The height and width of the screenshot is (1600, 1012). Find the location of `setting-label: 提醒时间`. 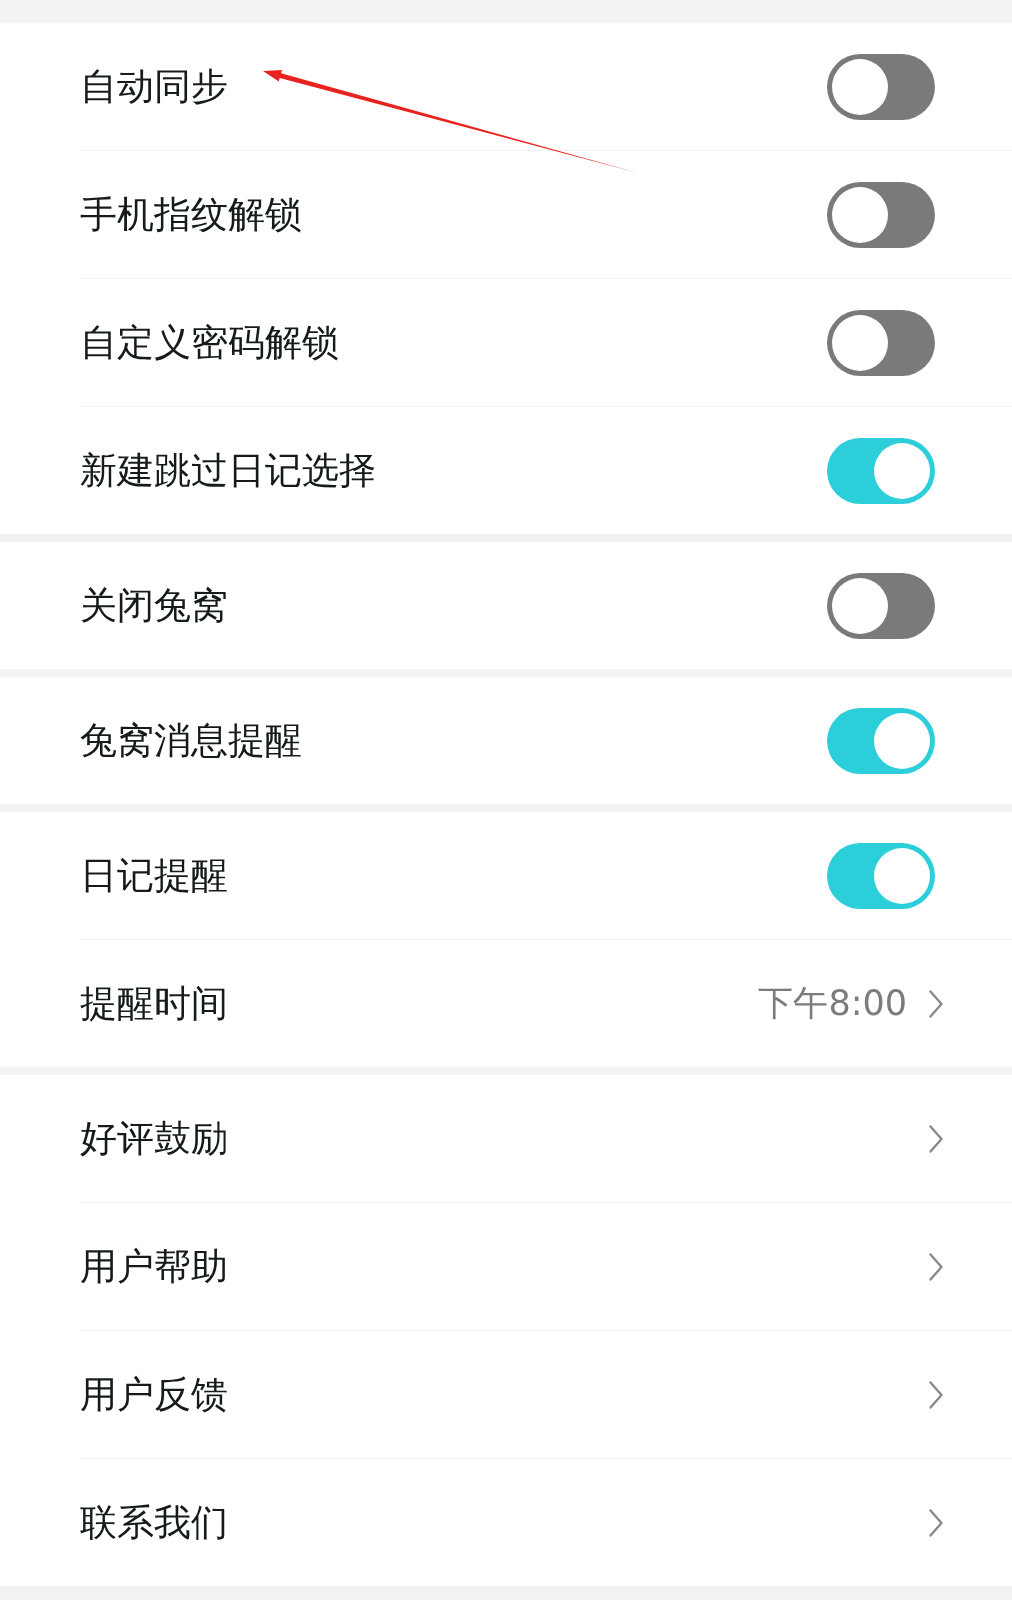

setting-label: 提醒时间 is located at coordinates (154, 1003).